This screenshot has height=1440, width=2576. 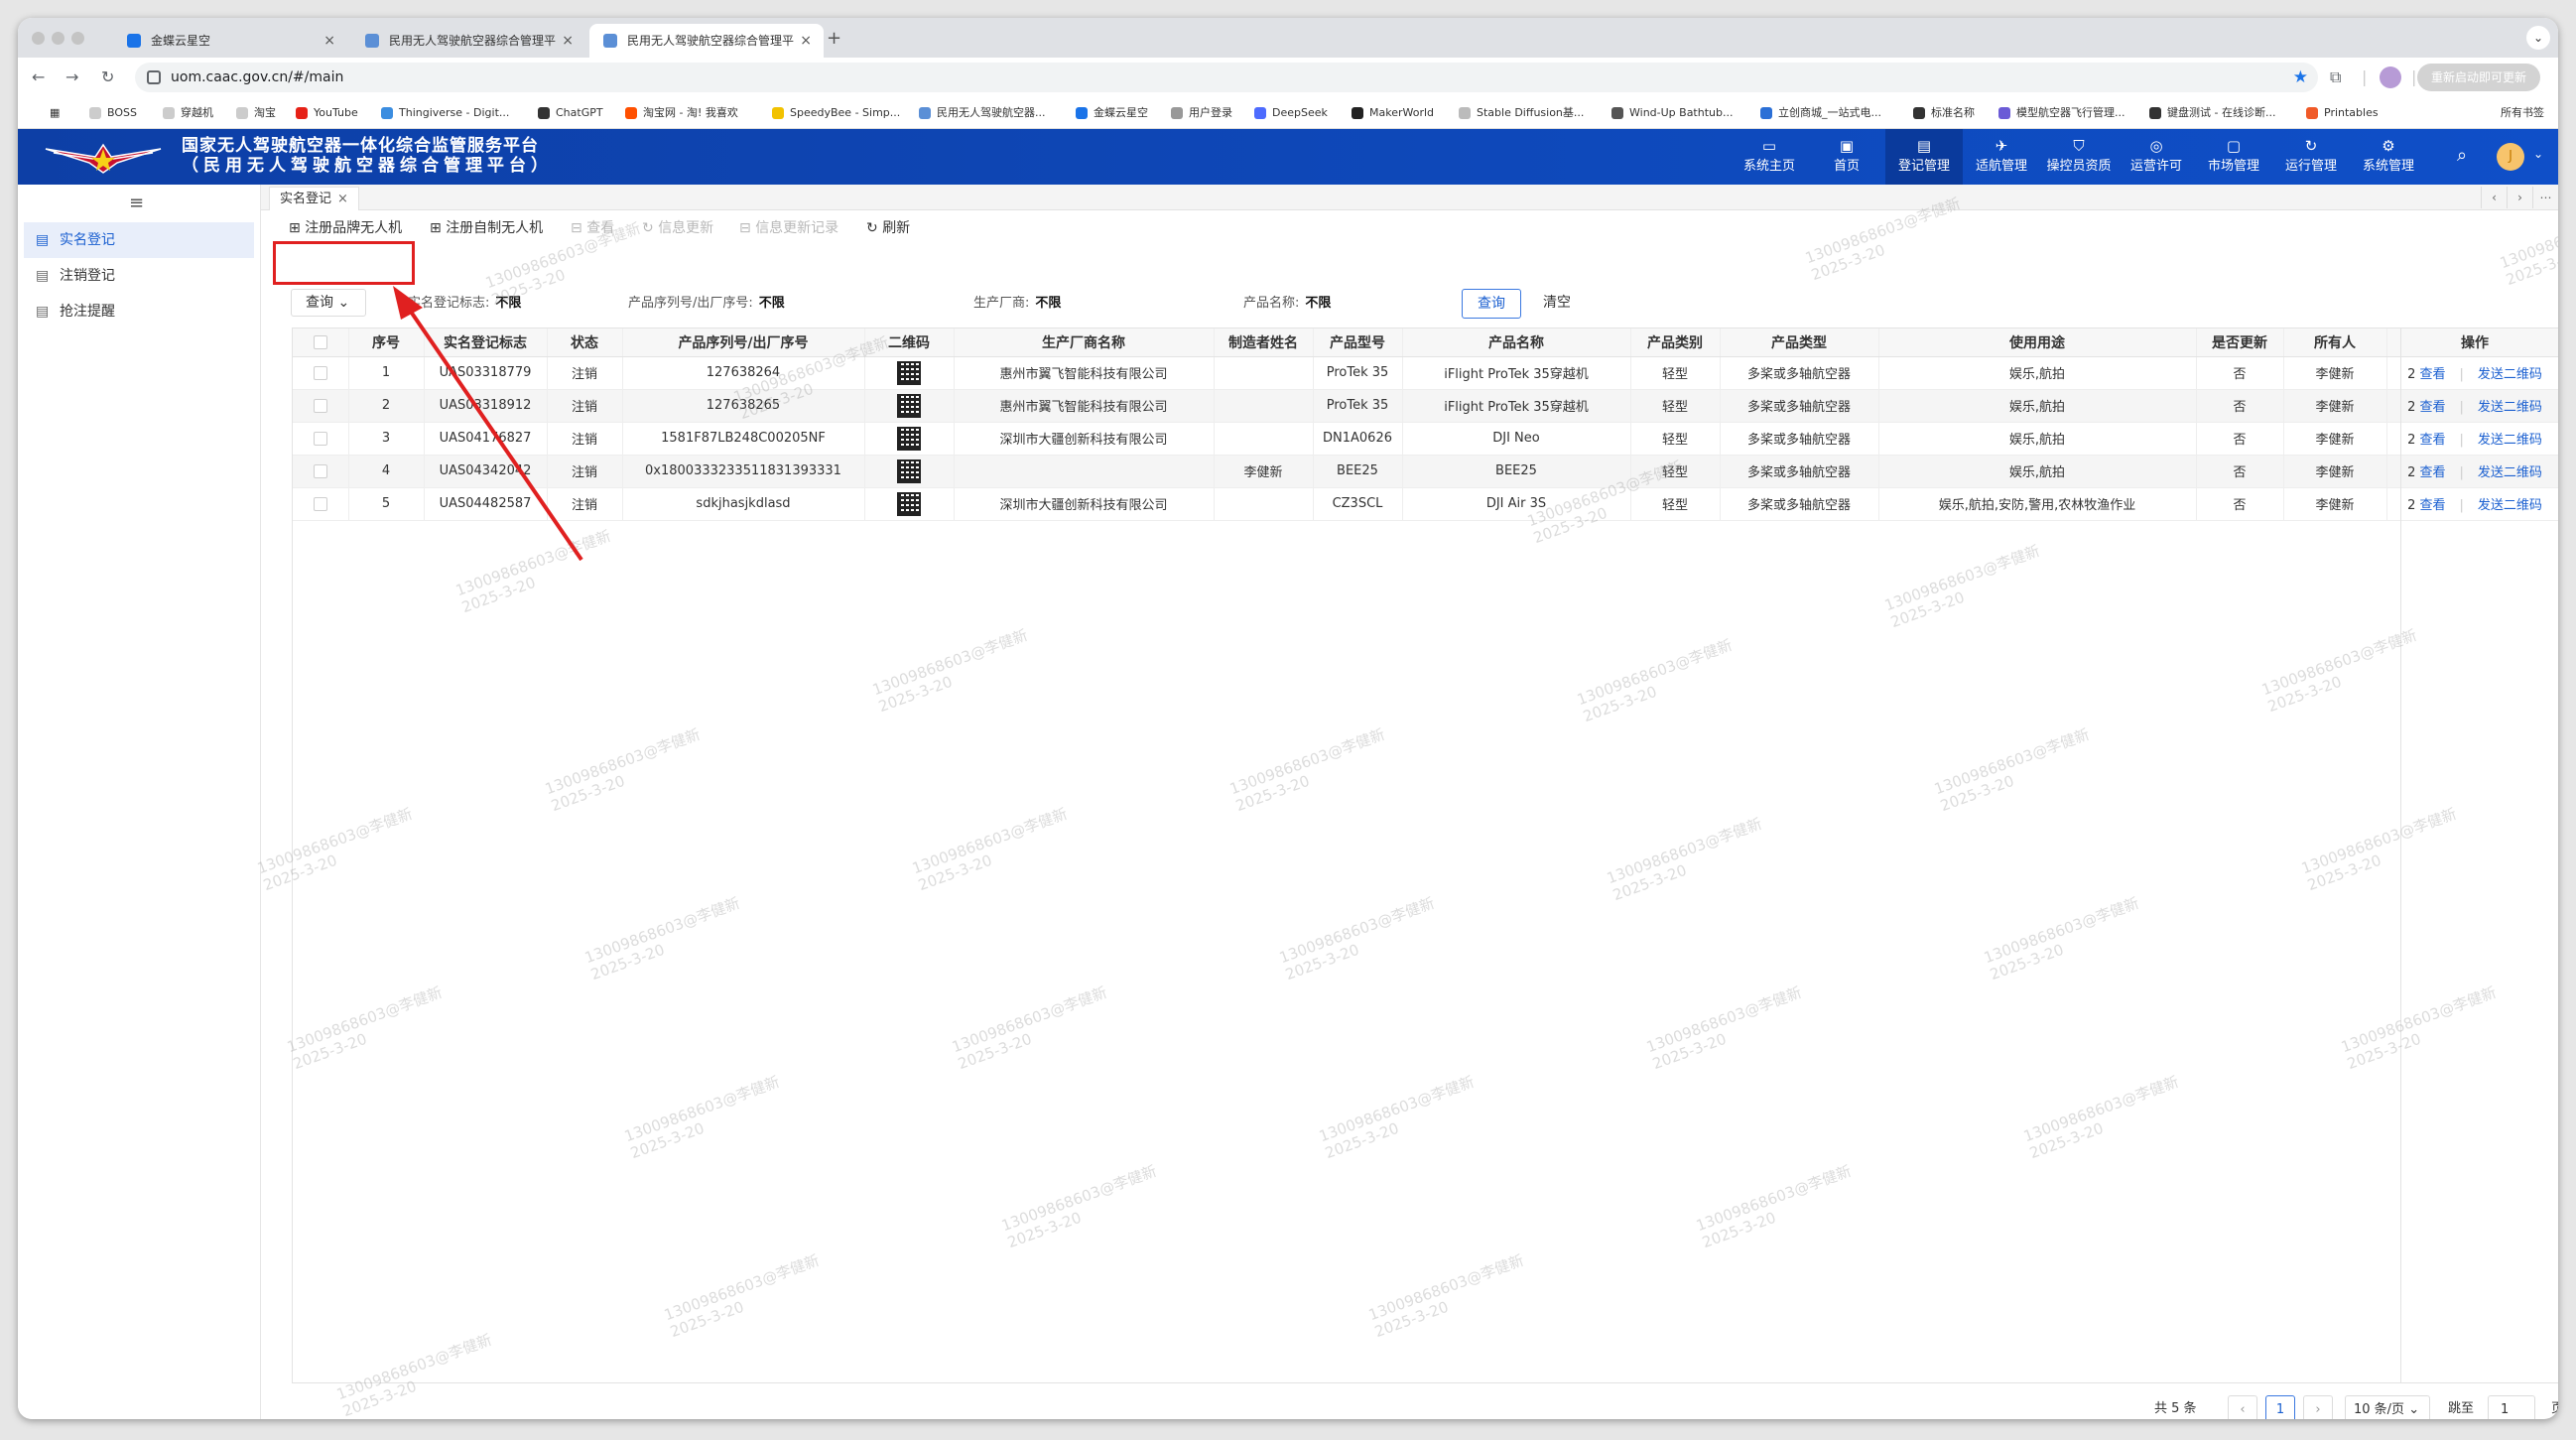 What do you see at coordinates (230, 41) in the screenshot?
I see `browser-tab-1: 金蝶云星空 ×` at bounding box center [230, 41].